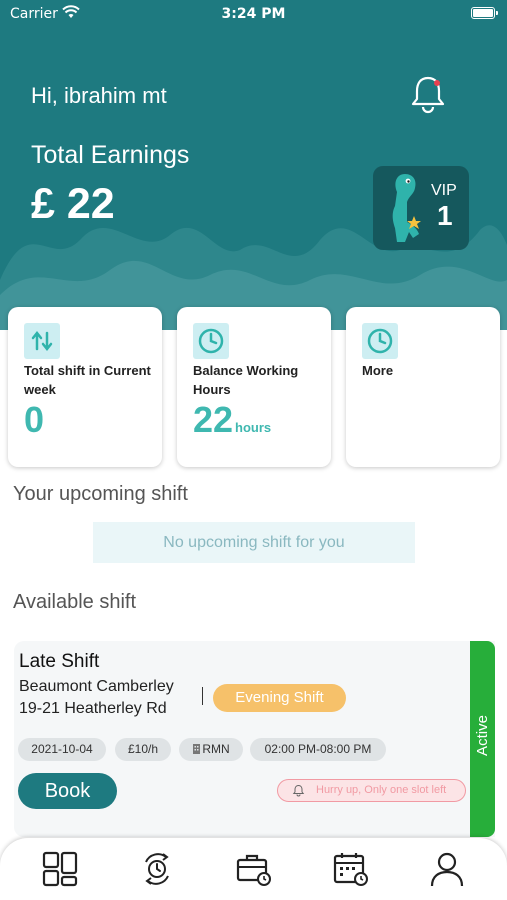  I want to click on clock: 3:24 PM, so click(253, 14).